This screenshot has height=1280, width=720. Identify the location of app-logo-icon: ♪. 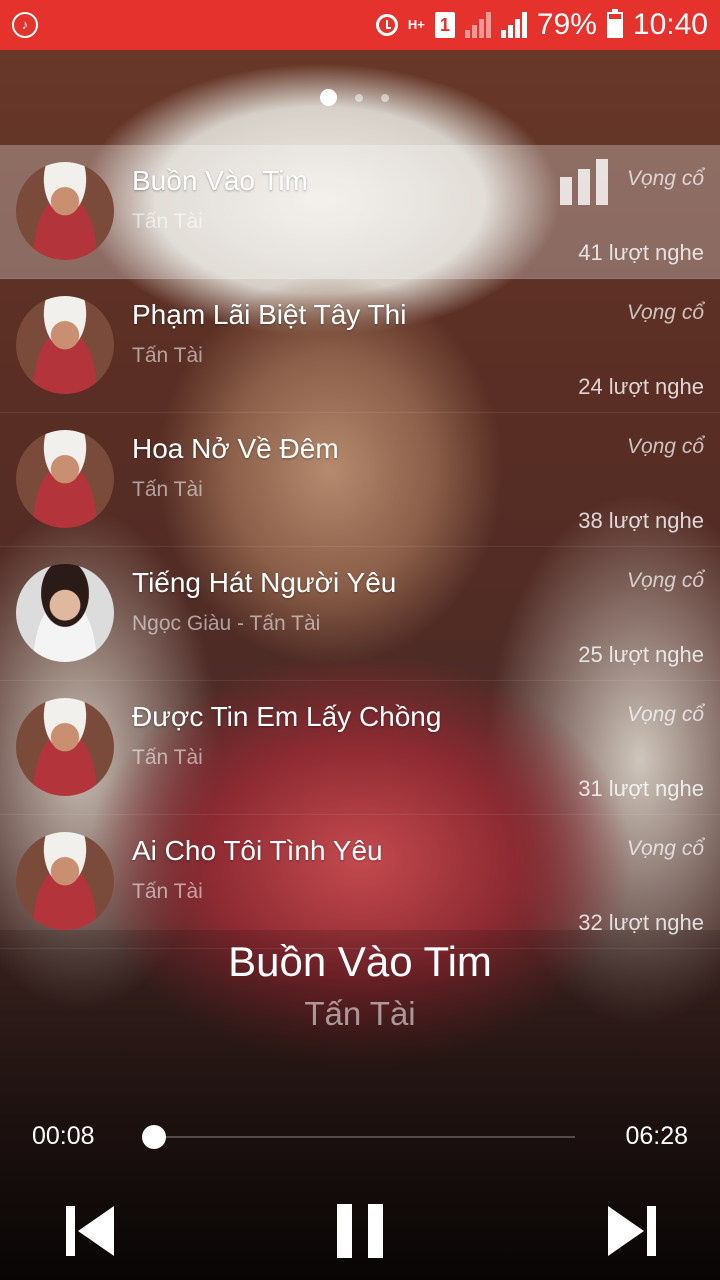
(25, 25).